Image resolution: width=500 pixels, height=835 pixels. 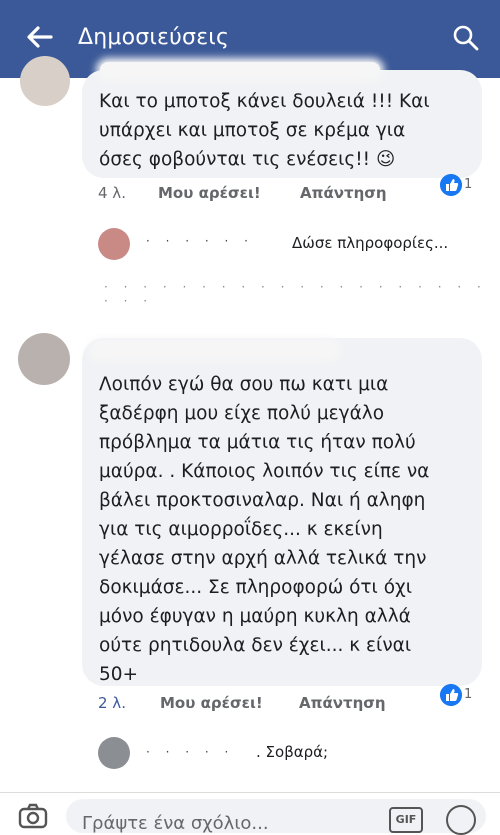 I want to click on comment-composer: Γράψτε ένα σχόλιο... GIF, so click(x=250, y=813).